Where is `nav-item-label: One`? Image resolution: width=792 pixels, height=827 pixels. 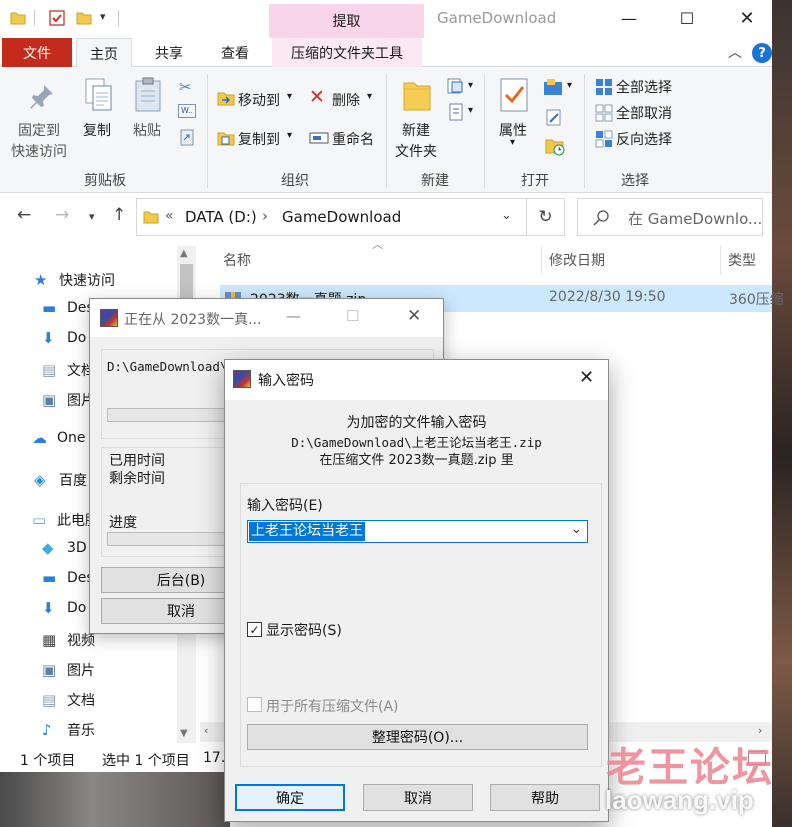 nav-item-label: One is located at coordinates (71, 438).